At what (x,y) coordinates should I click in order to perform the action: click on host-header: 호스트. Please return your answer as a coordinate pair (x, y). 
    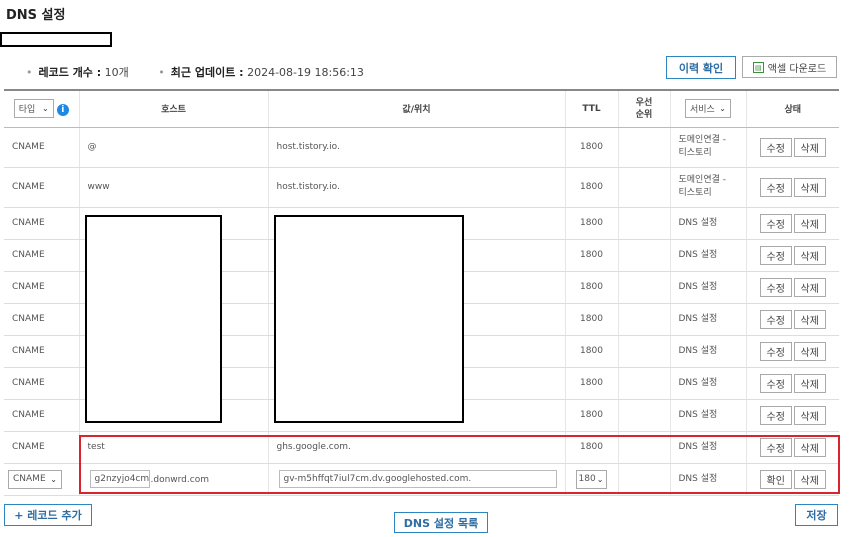
    Looking at the image, I should click on (174, 109).